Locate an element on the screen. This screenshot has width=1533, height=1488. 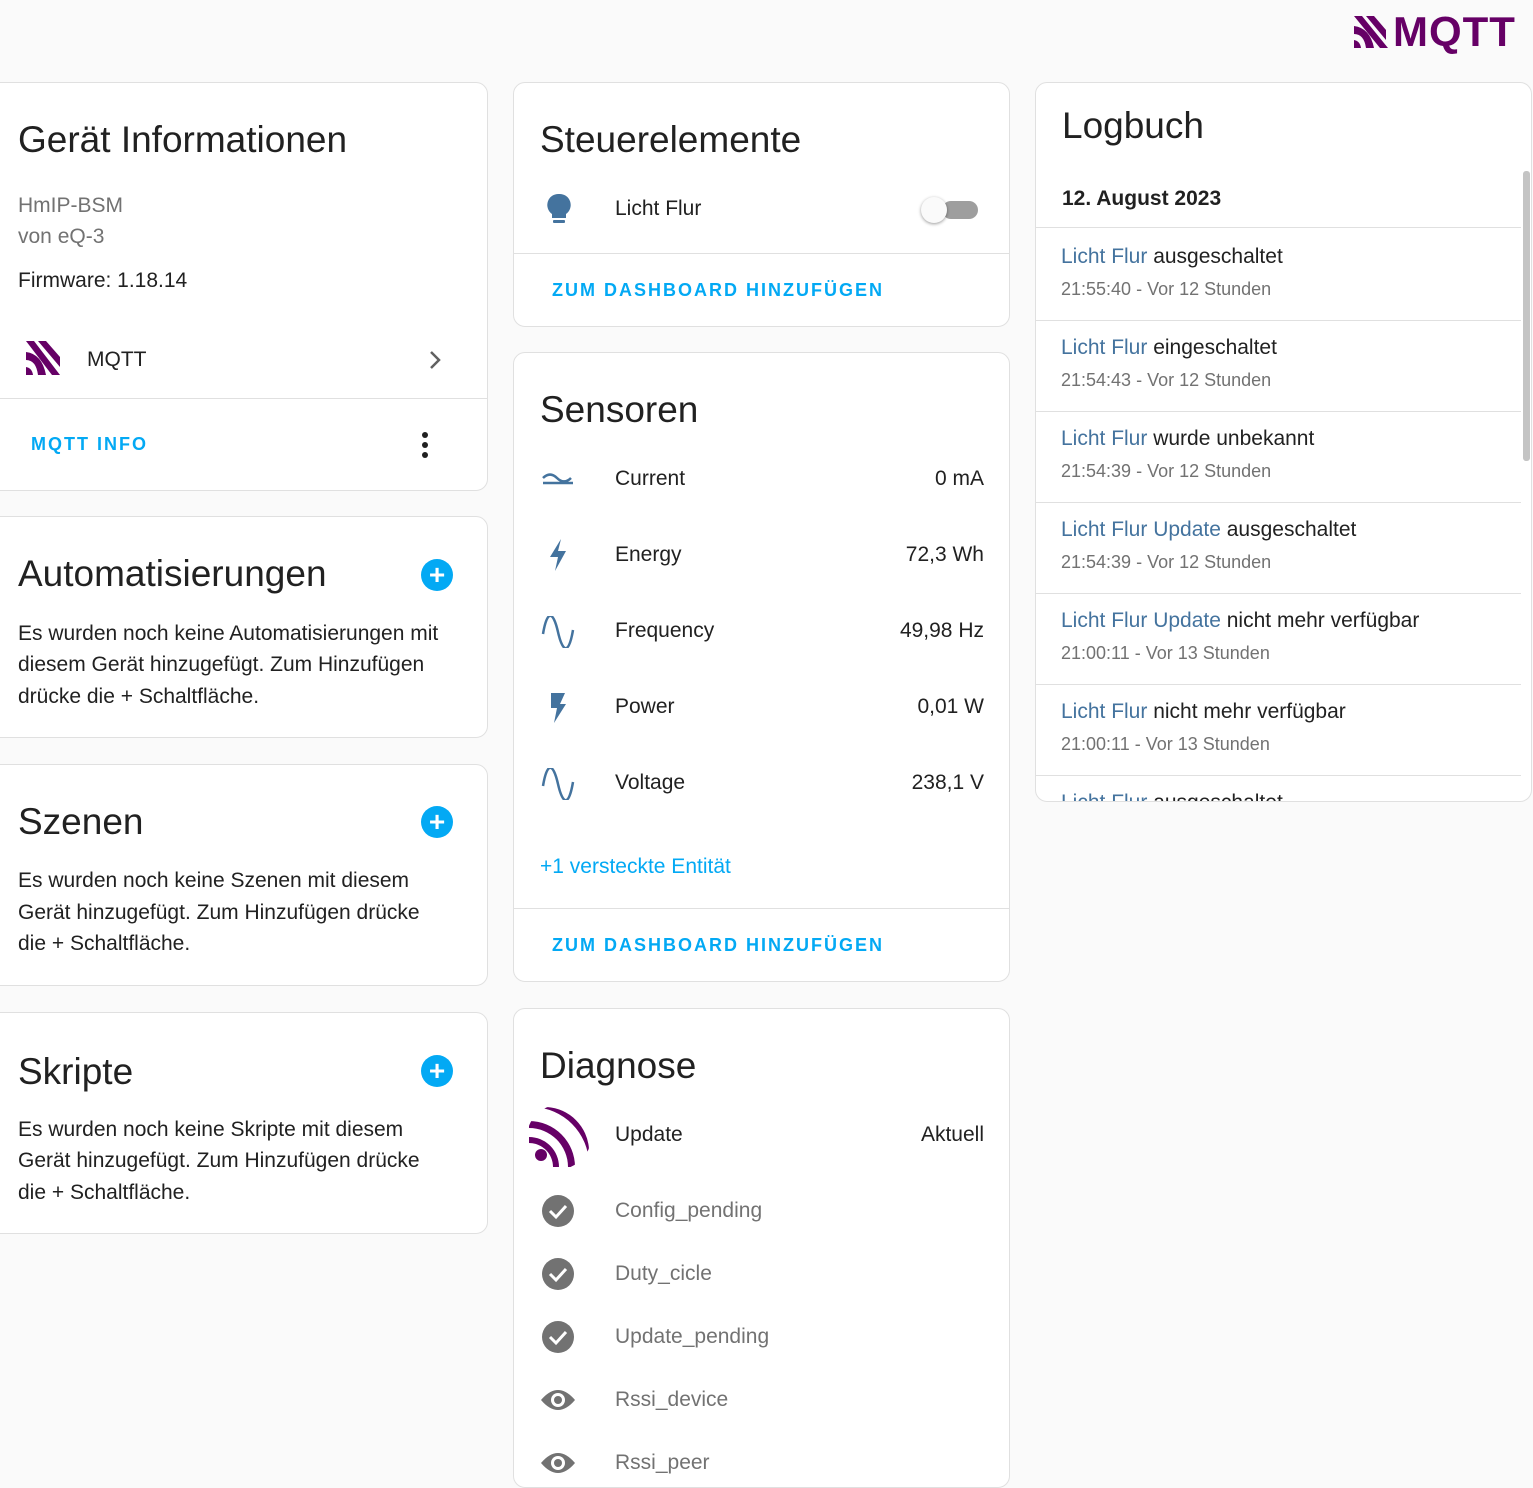
sensor-row: Energy 72,3 Wh is located at coordinates (761, 555).